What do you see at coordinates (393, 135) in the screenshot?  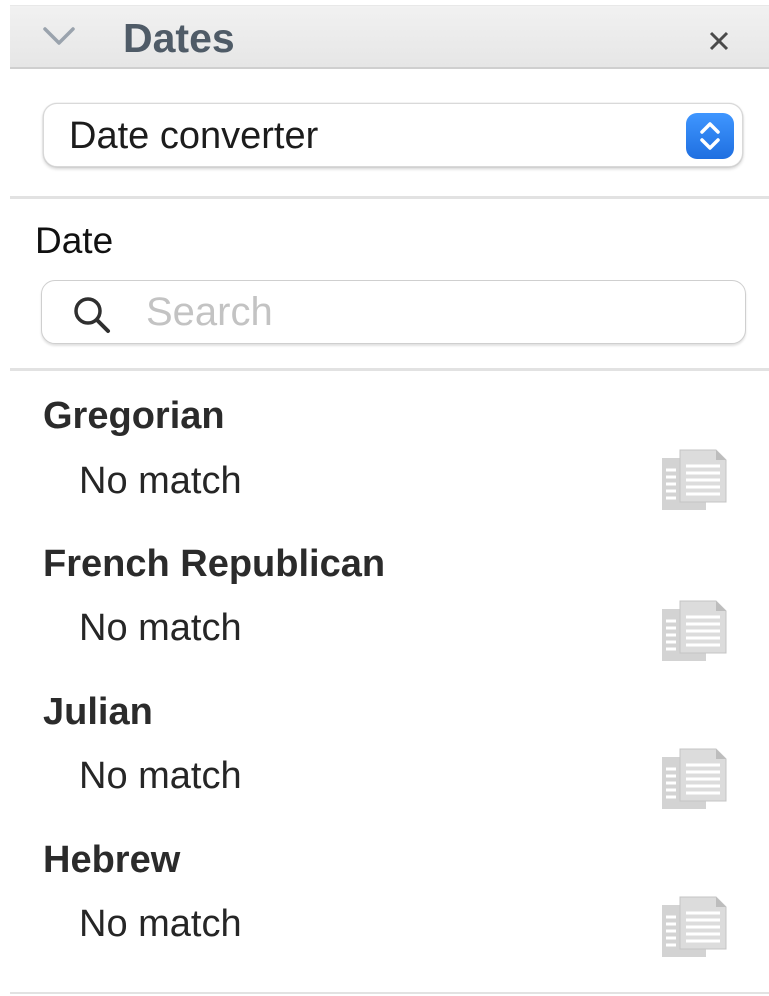 I see `converter-select: Date converter` at bounding box center [393, 135].